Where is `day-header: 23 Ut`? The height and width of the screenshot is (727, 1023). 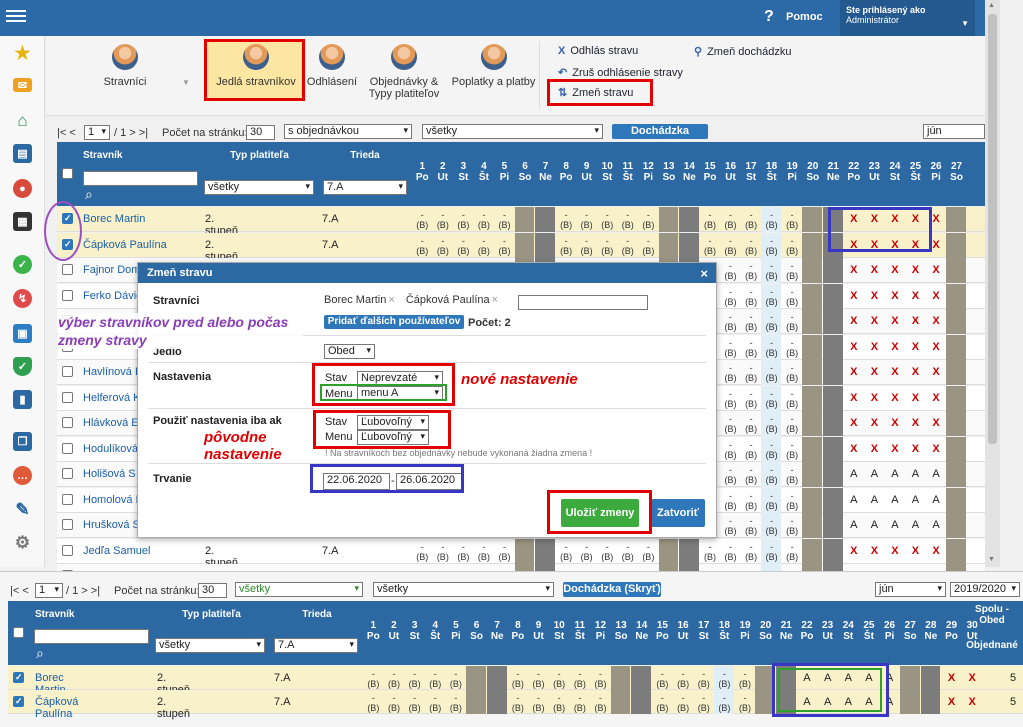
day-header: 23 Ut is located at coordinates (874, 172).